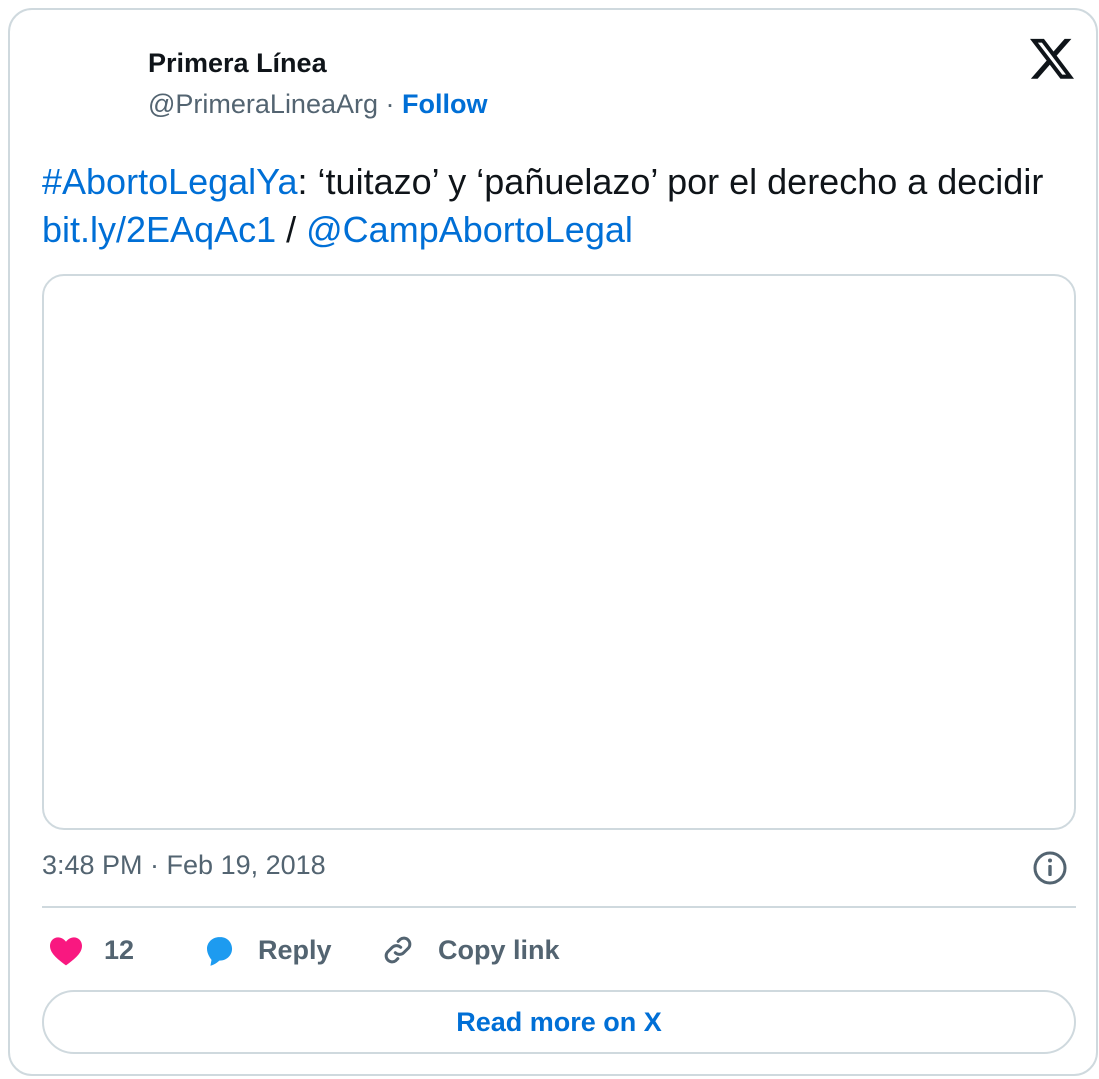 The height and width of the screenshot is (1079, 1099). What do you see at coordinates (1052, 59) in the screenshot?
I see `x-logo-icon` at bounding box center [1052, 59].